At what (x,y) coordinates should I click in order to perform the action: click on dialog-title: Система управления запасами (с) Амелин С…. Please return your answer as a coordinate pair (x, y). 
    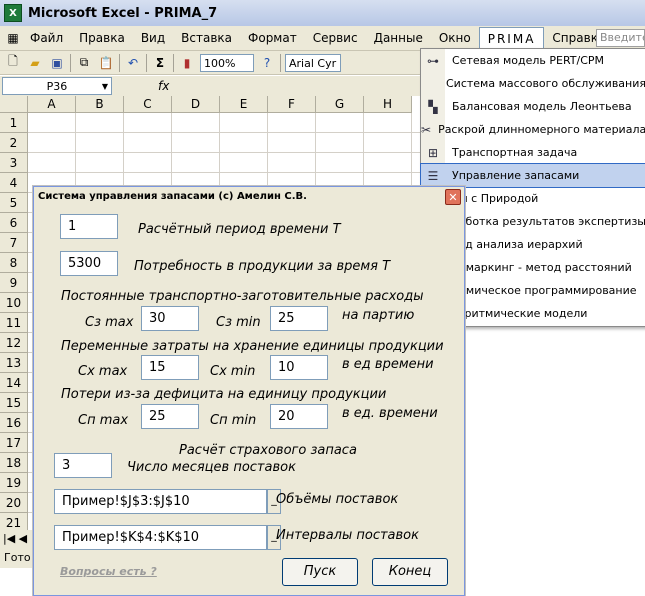
    Looking at the image, I should click on (249, 197).